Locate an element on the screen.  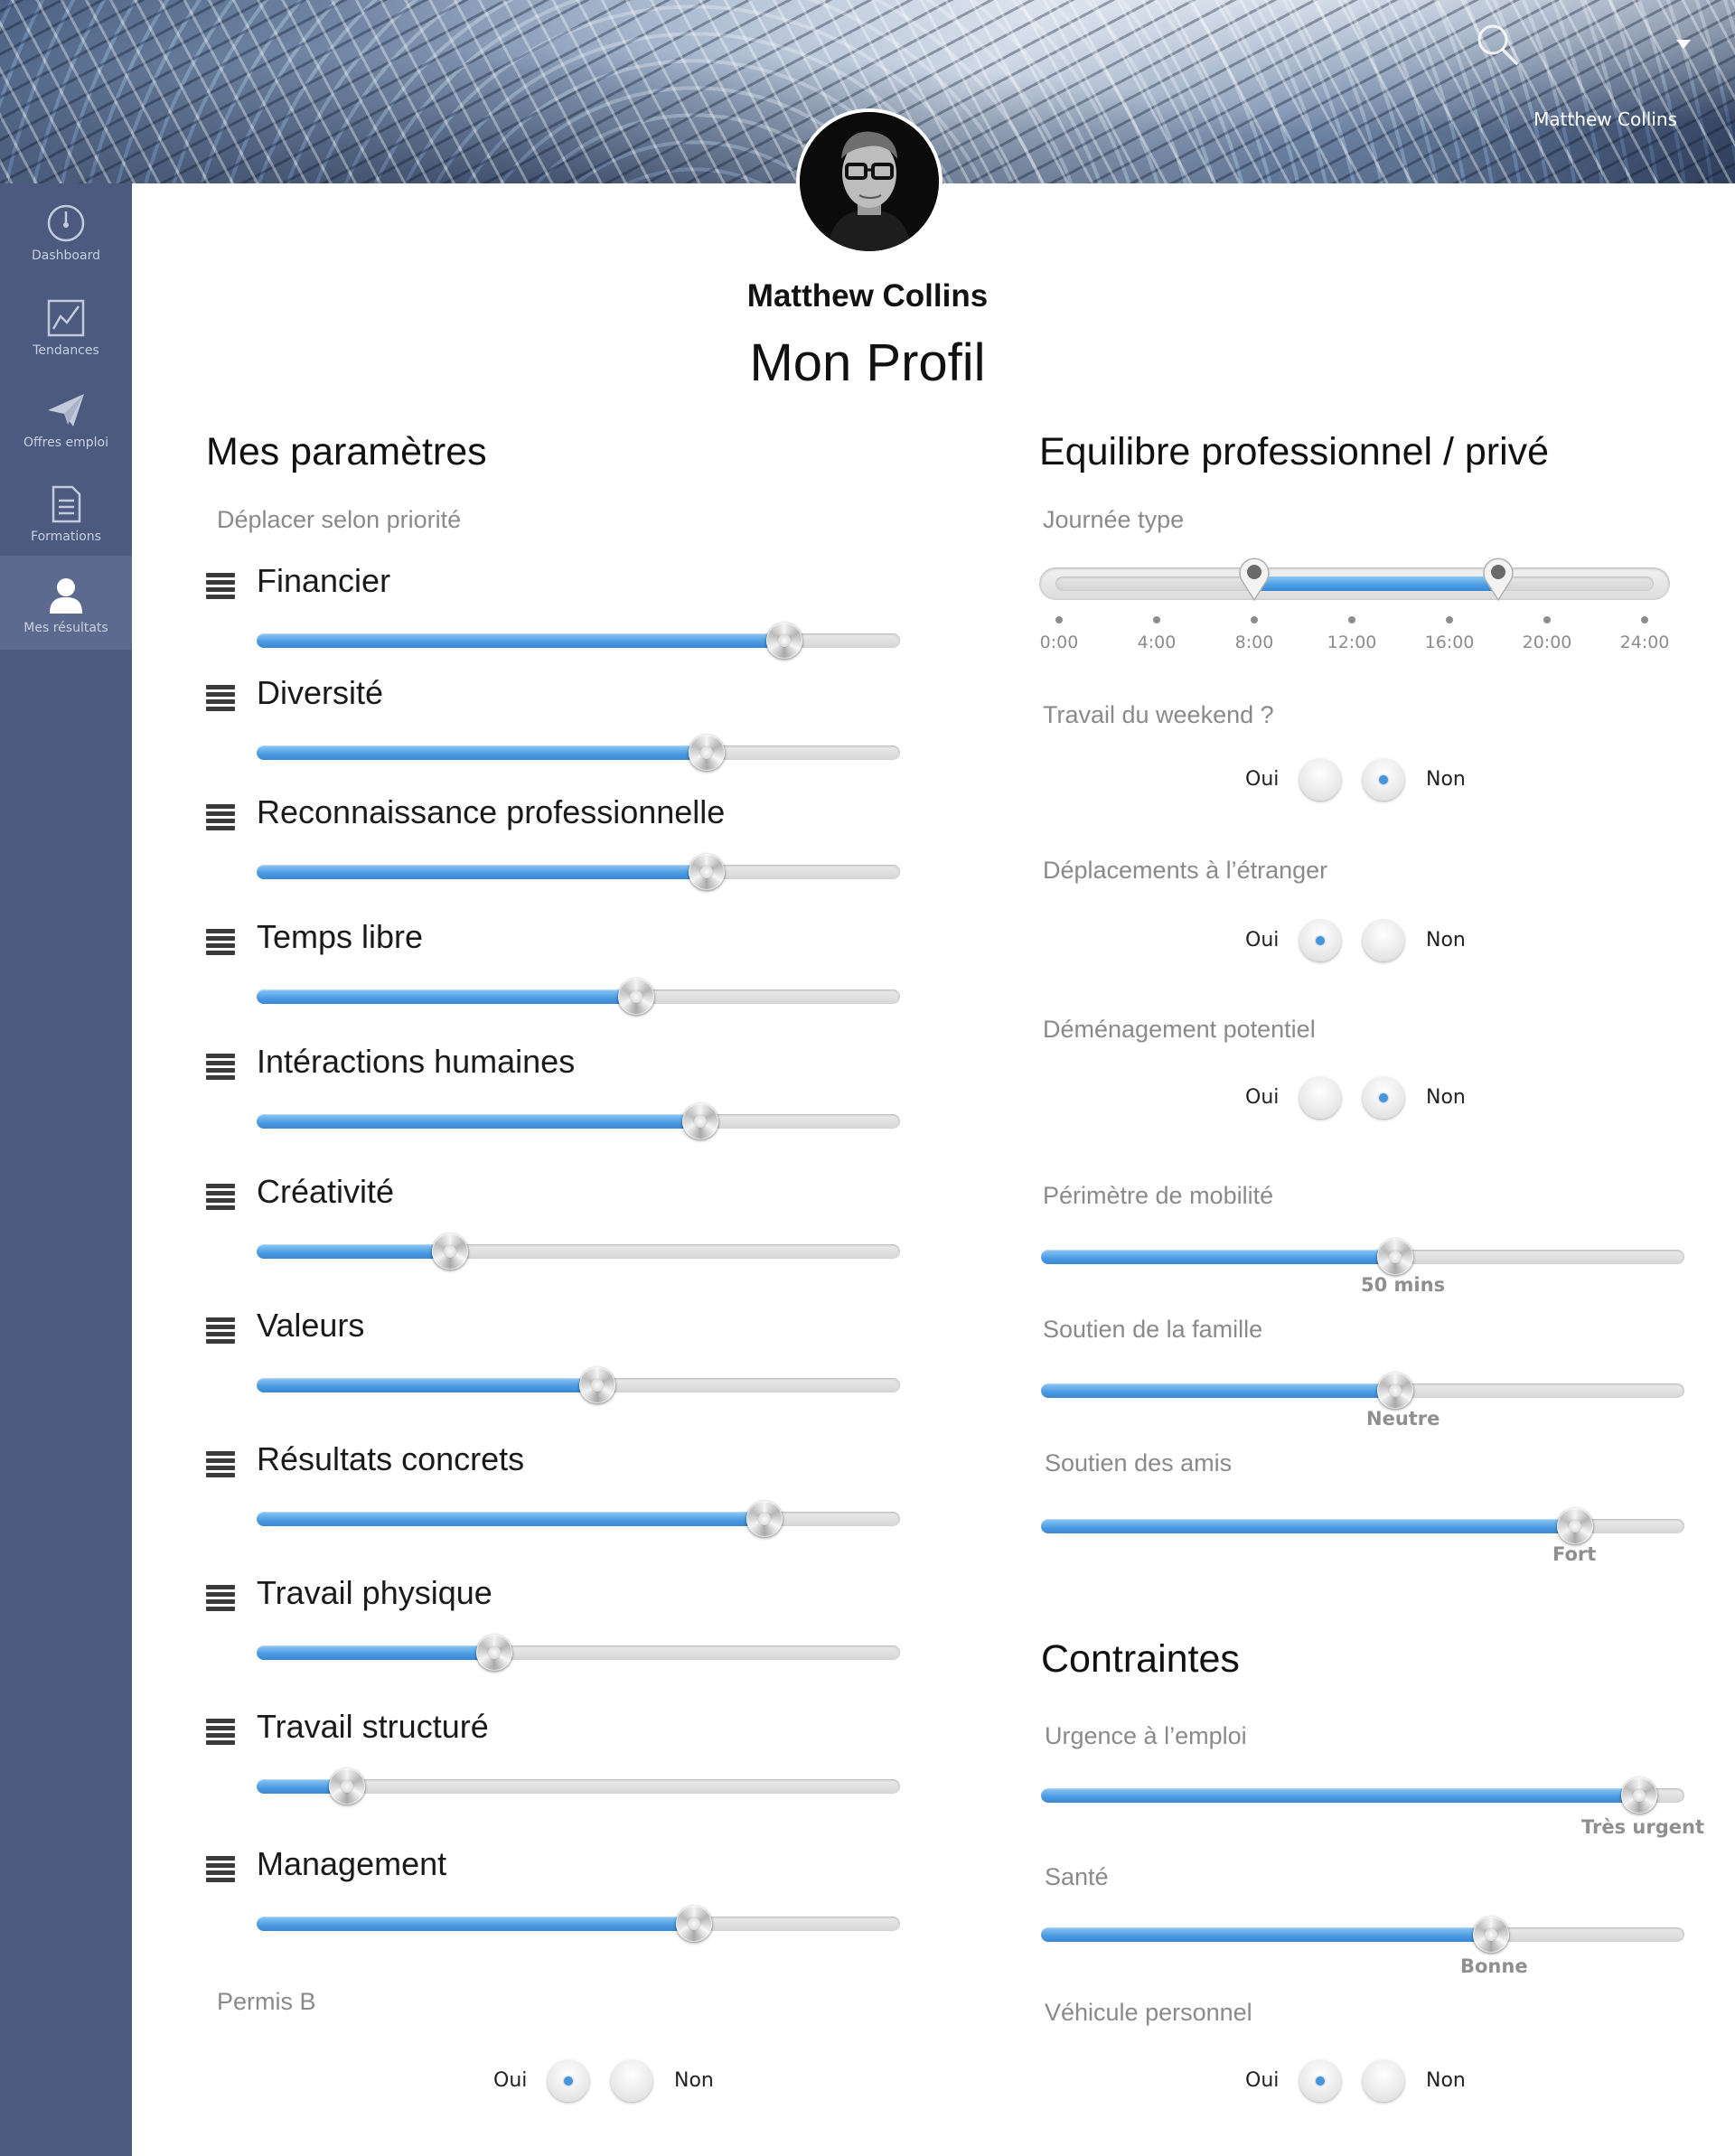
priority-item: Management is located at coordinates (558, 1901).